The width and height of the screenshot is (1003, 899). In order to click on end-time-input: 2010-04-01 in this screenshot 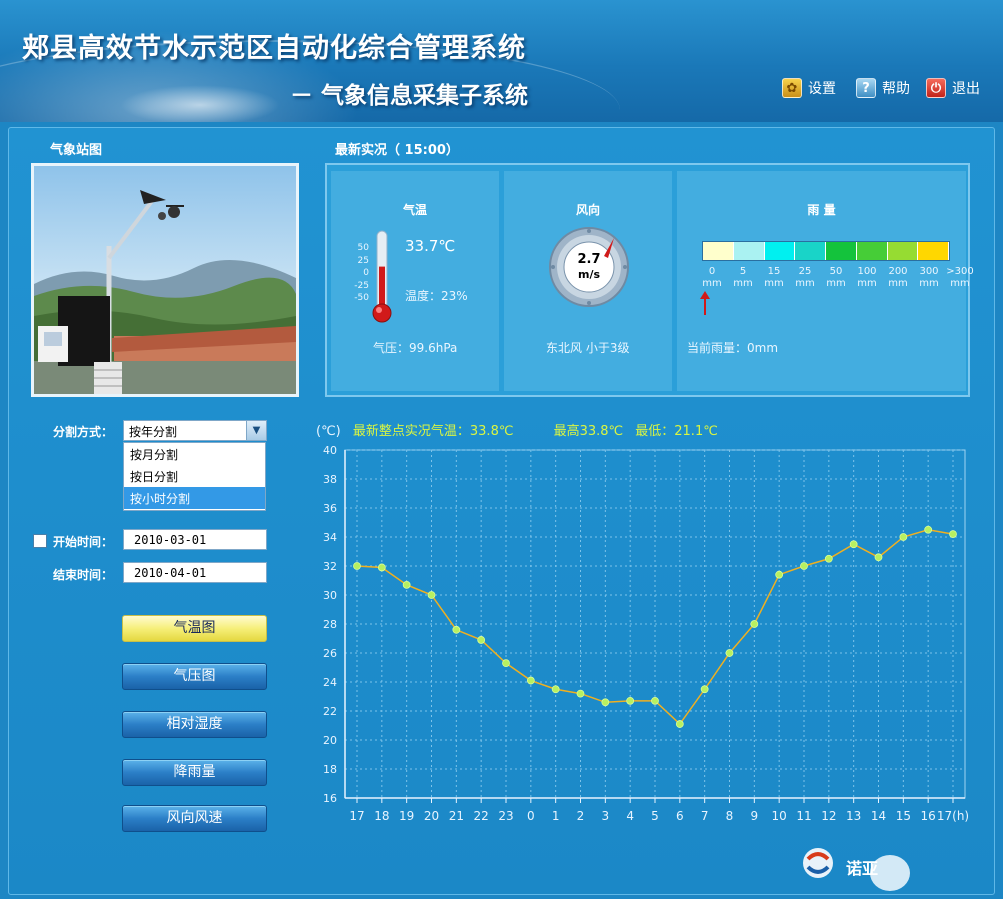, I will do `click(195, 572)`.